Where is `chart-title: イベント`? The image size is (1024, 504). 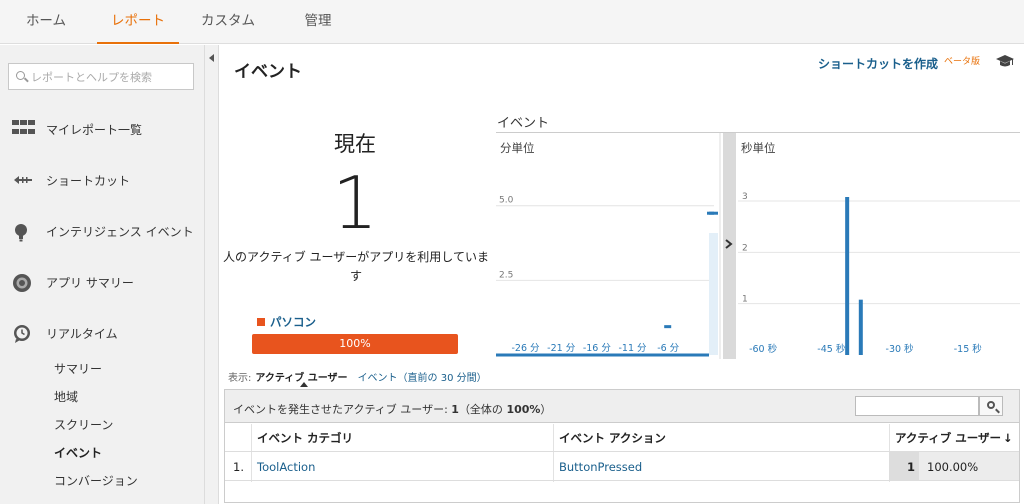
chart-title: イベント is located at coordinates (523, 123).